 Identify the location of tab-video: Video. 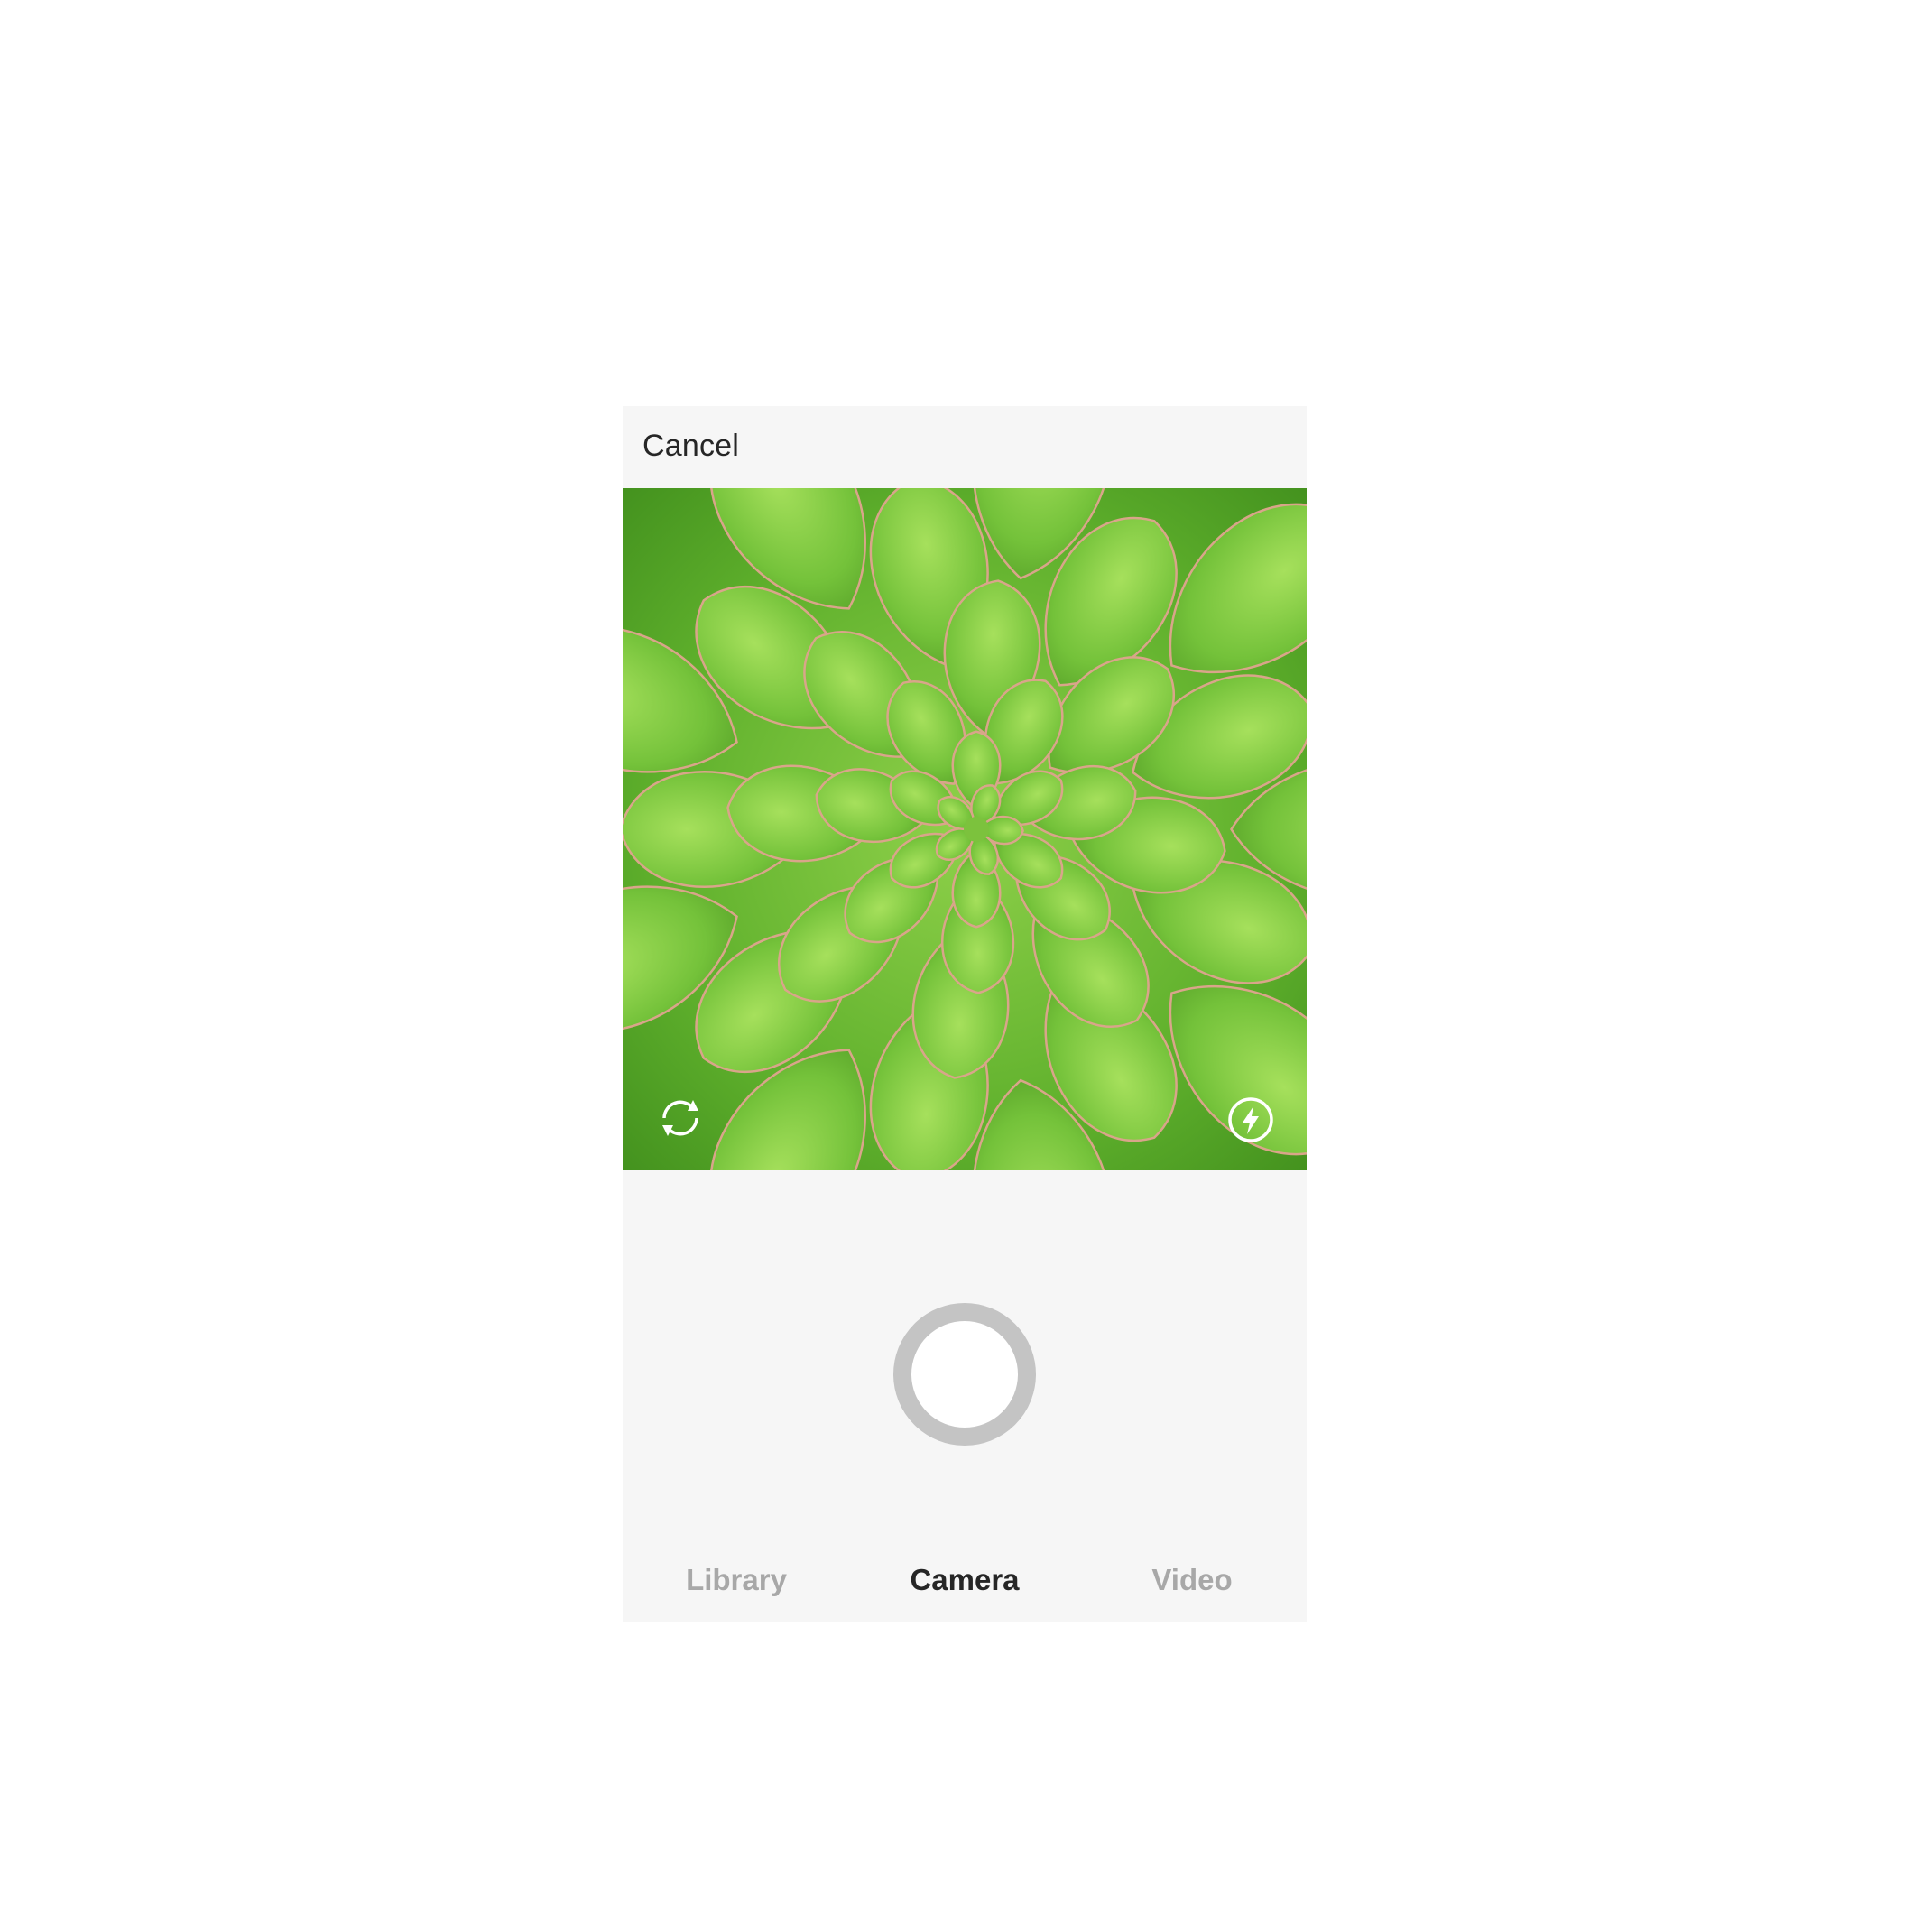
(1192, 1580).